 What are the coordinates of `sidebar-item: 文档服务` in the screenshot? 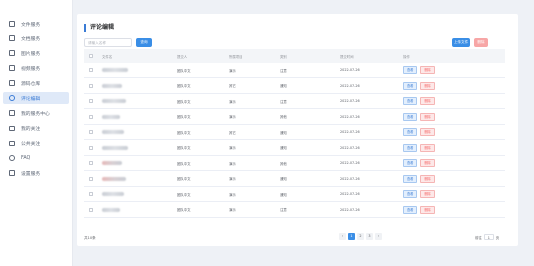 It's located at (36, 38).